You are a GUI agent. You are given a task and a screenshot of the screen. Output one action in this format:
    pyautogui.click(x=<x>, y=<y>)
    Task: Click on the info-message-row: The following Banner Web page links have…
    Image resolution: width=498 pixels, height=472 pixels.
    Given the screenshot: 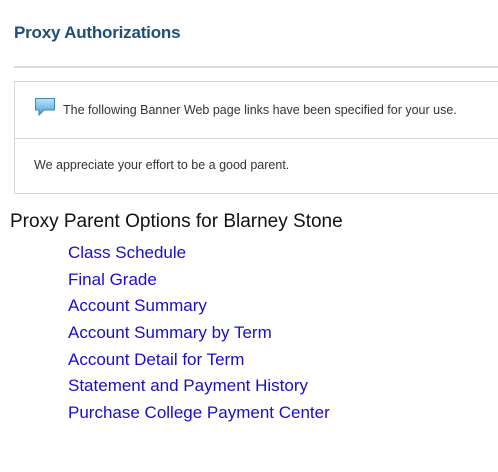 What is the action you would take?
    pyautogui.click(x=245, y=108)
    